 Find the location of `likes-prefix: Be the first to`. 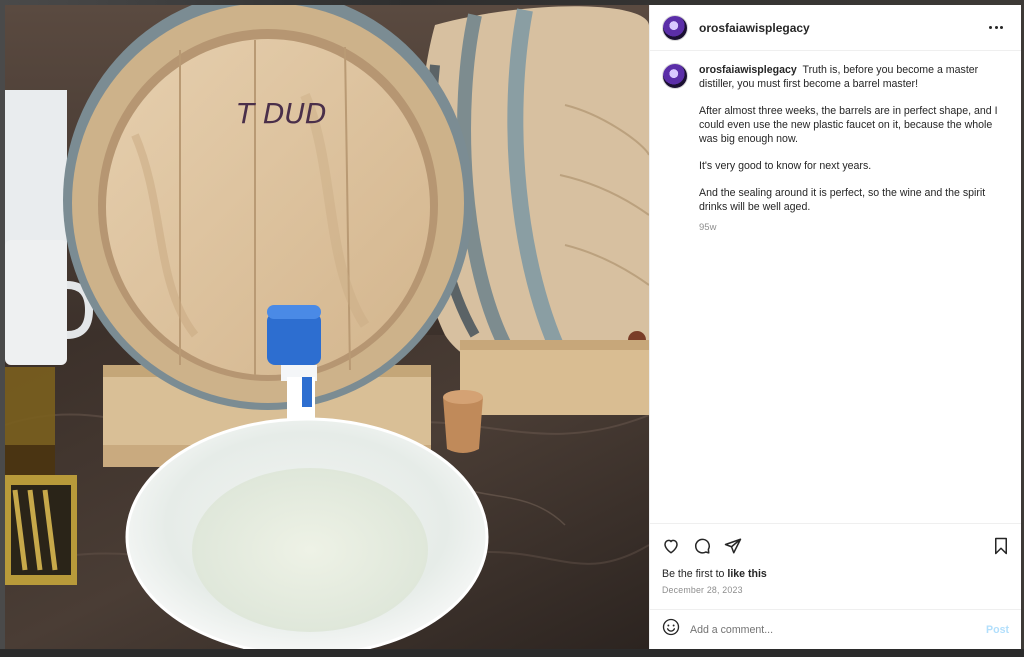

likes-prefix: Be the first to is located at coordinates (693, 574).